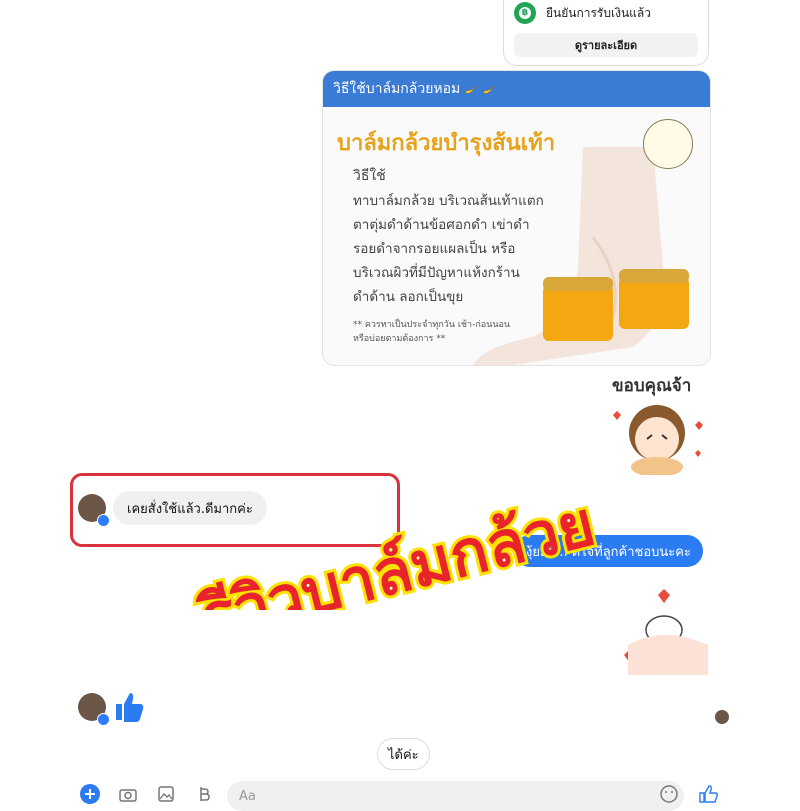 This screenshot has width=800, height=811. What do you see at coordinates (525, 13) in the screenshot?
I see `baht-coin-icon: ฿` at bounding box center [525, 13].